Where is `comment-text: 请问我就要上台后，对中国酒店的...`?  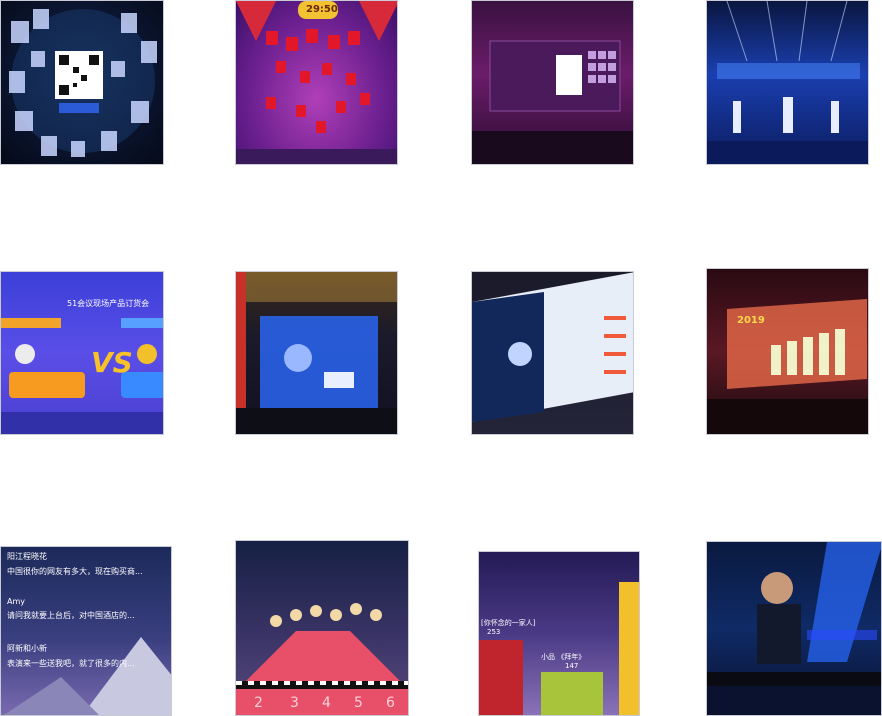
comment-text: 请问我就要上台后，对中国酒店的... is located at coordinates (71, 615).